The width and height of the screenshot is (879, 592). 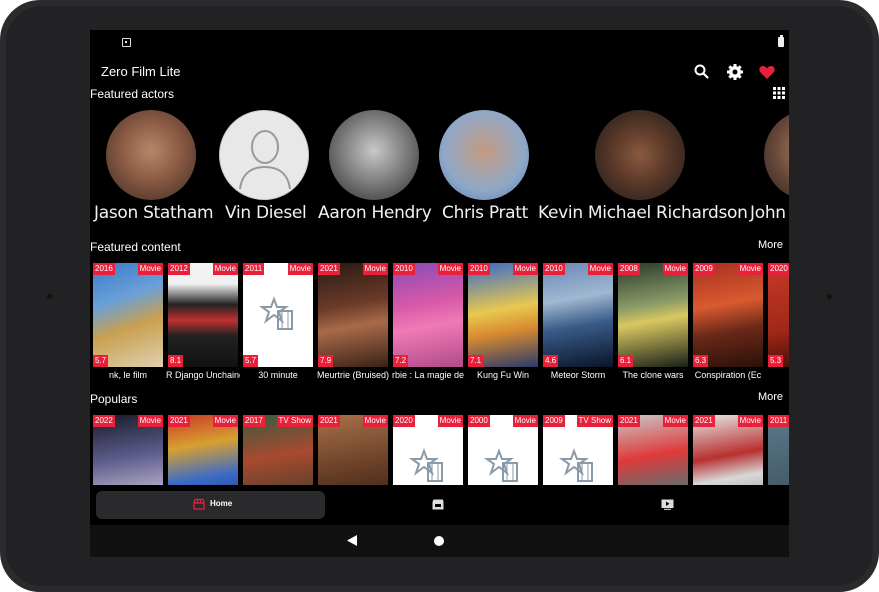 What do you see at coordinates (643, 166) in the screenshot?
I see `actor-card: Kevin Michael Richardson` at bounding box center [643, 166].